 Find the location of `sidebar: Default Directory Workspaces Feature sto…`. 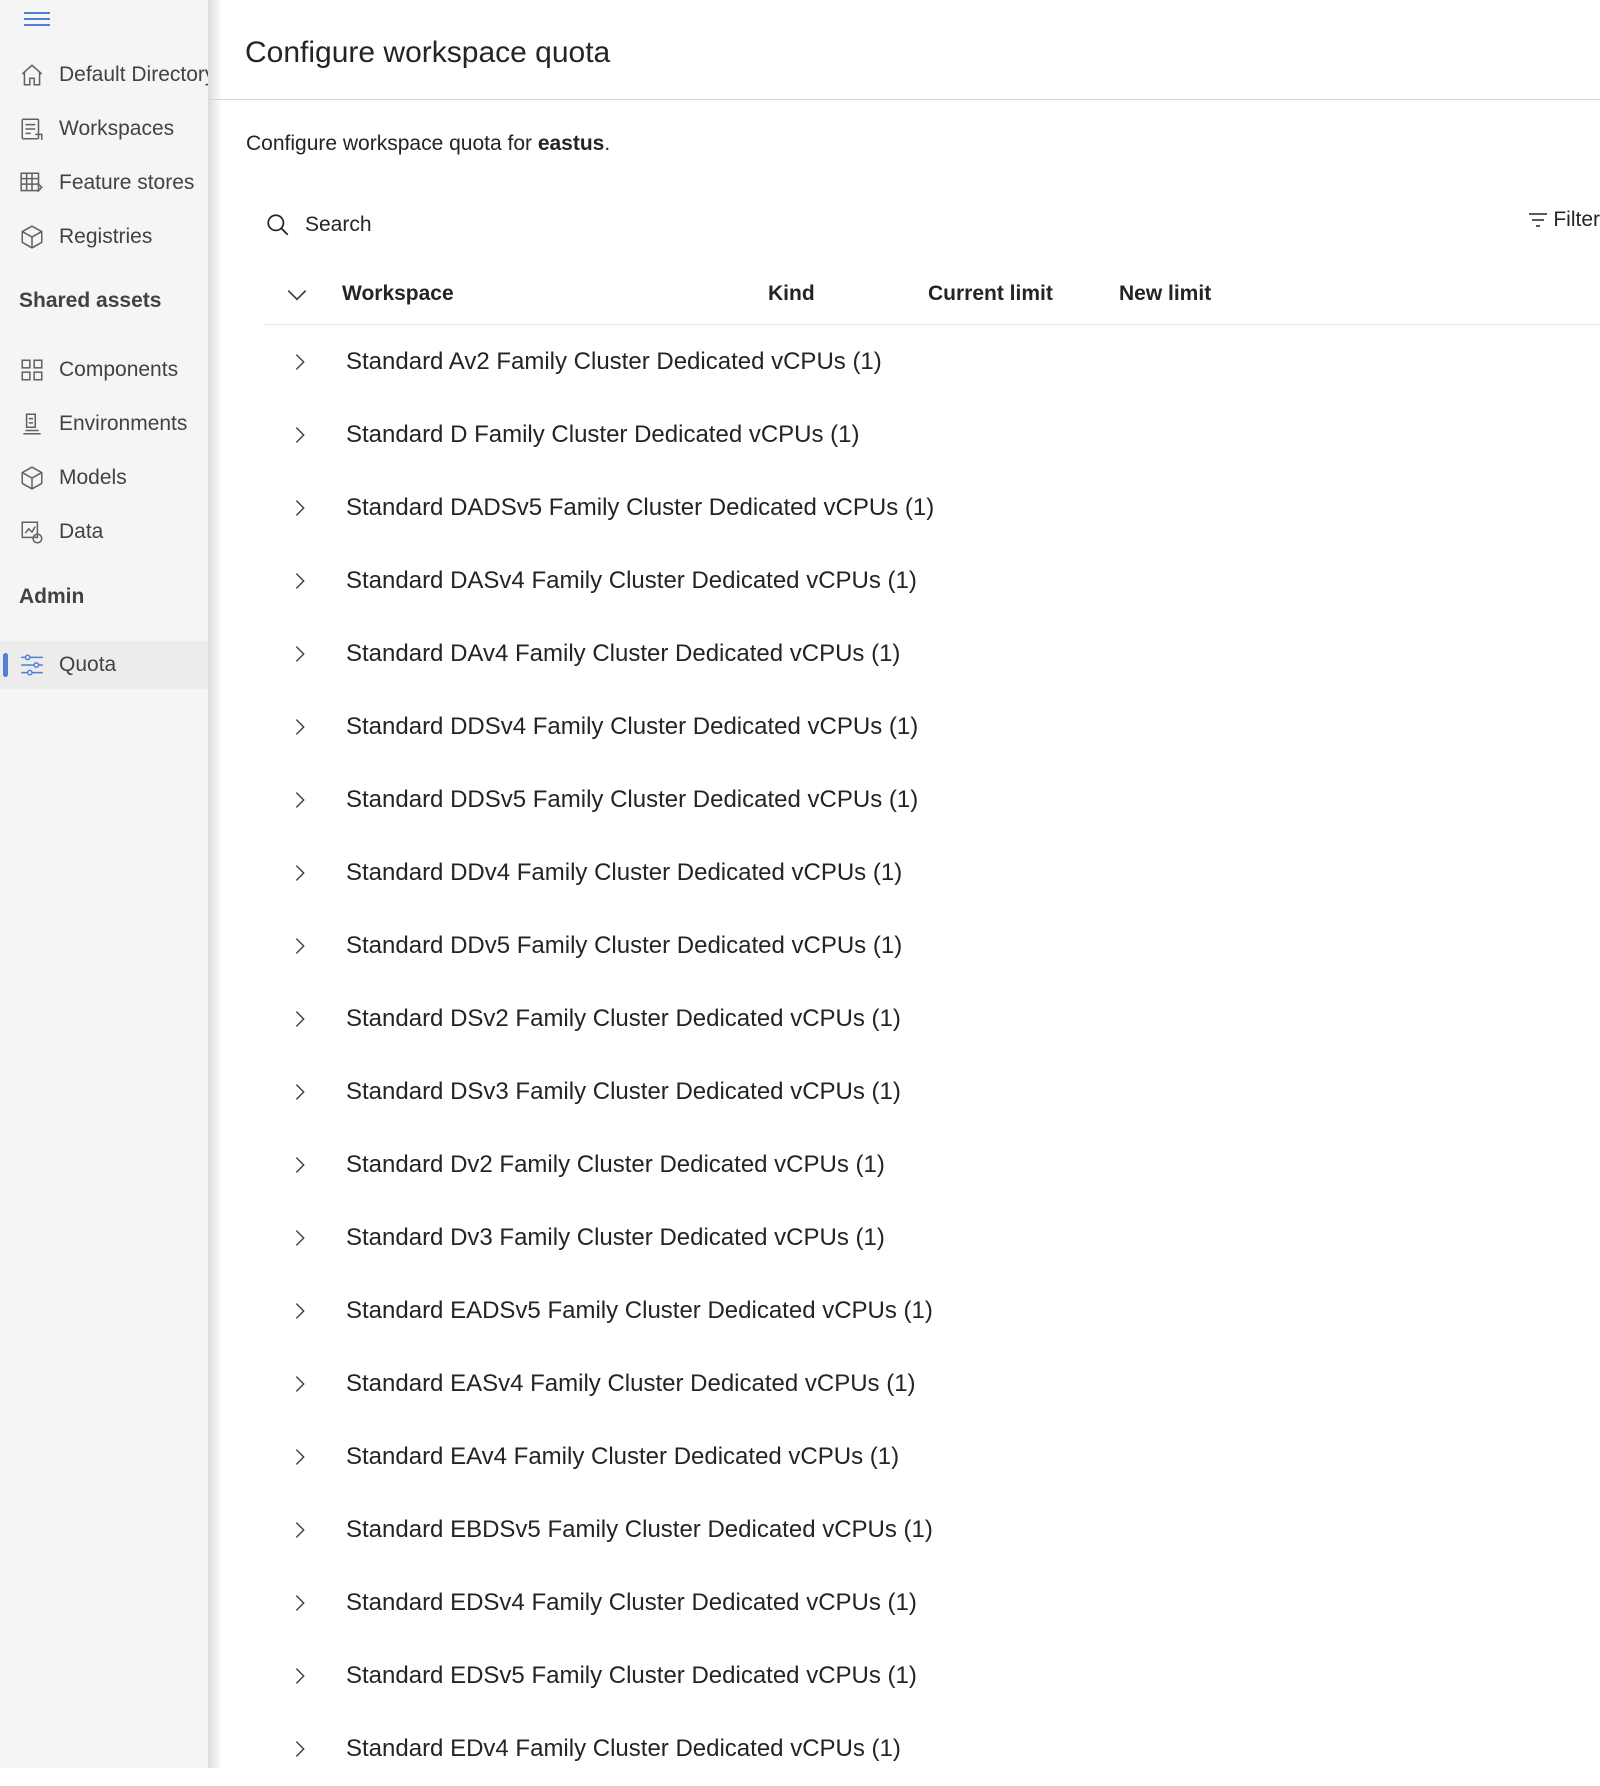

sidebar: Default Directory Workspaces Feature sto… is located at coordinates (104, 884).